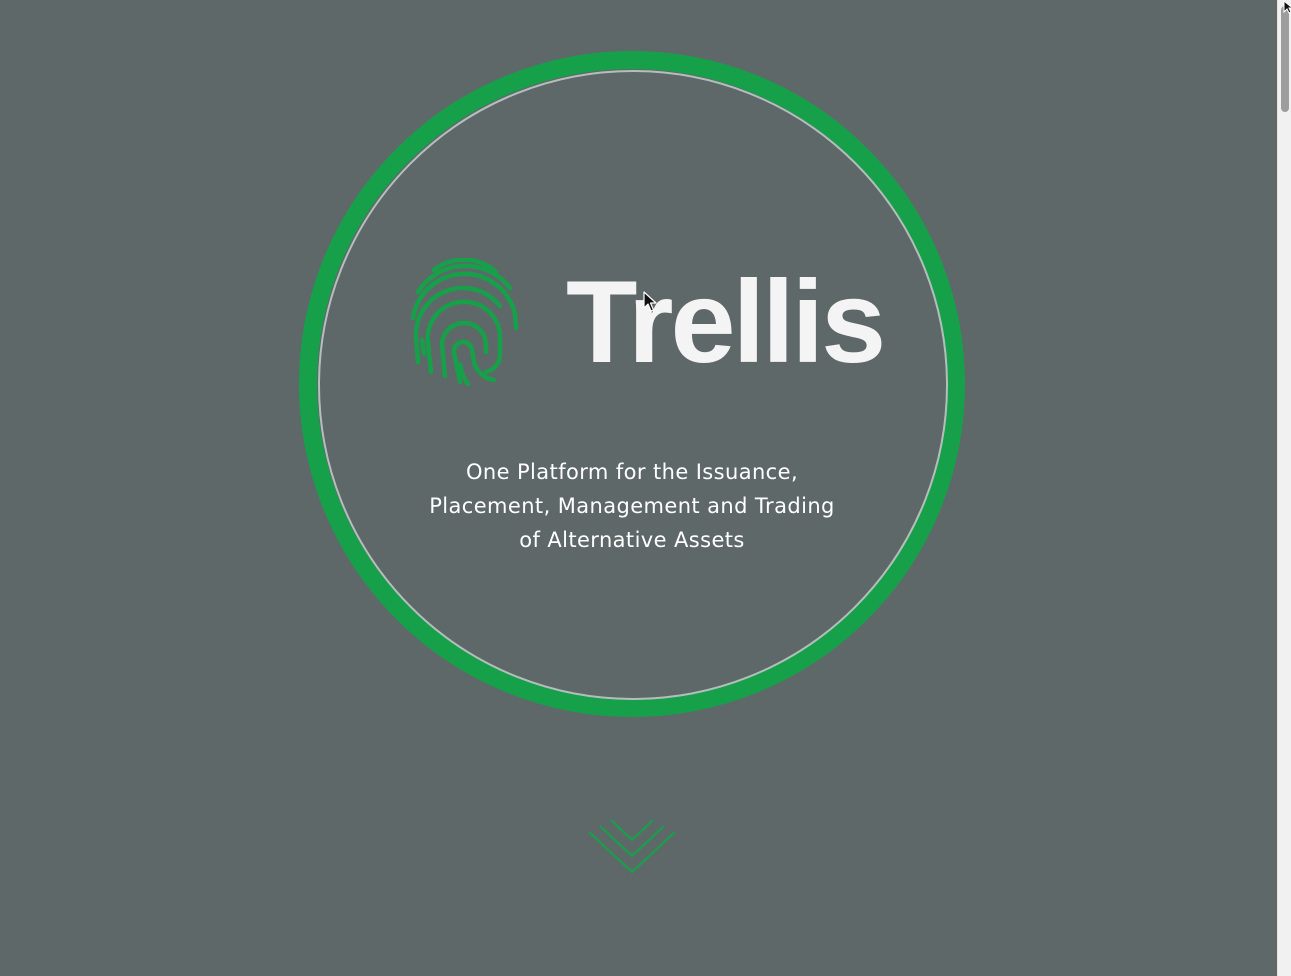 The image size is (1291, 976). Describe the element at coordinates (632, 472) in the screenshot. I see `tagline-line: One Platform for the Issuance,` at that location.